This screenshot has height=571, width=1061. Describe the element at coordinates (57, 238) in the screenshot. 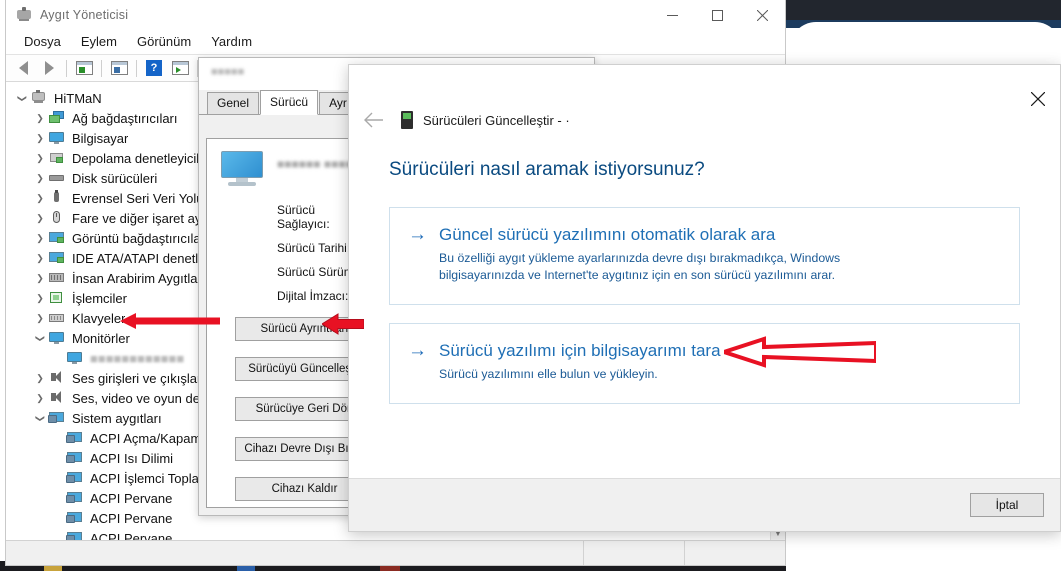

I see `display-adapters-icon` at that location.